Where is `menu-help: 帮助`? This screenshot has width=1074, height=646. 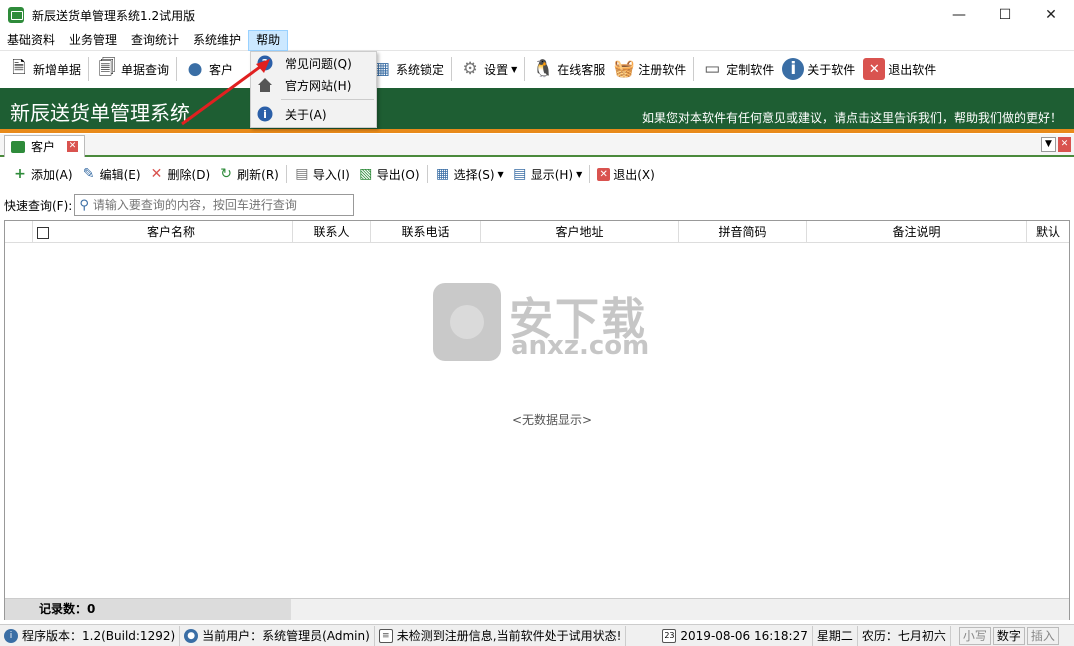
menu-help: 帮助 is located at coordinates (268, 40).